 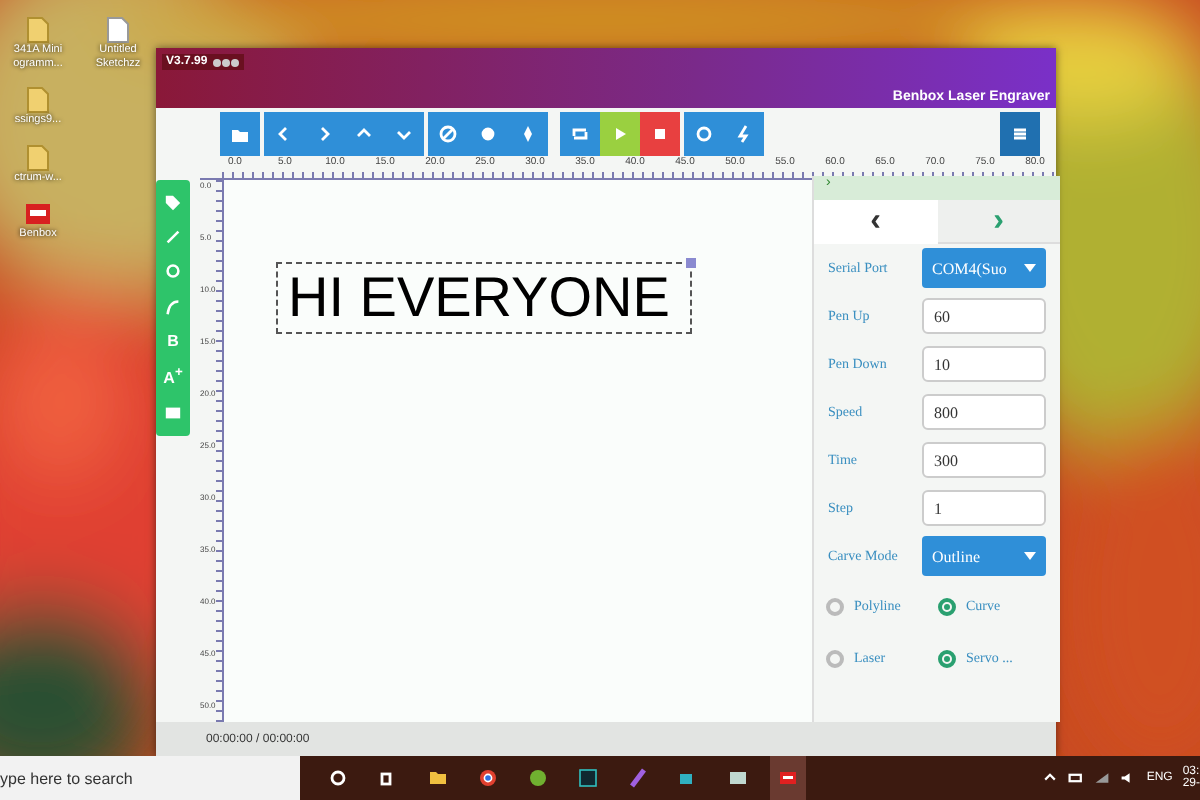 What do you see at coordinates (173, 377) in the screenshot?
I see `text-tool: A$^{+}$` at bounding box center [173, 377].